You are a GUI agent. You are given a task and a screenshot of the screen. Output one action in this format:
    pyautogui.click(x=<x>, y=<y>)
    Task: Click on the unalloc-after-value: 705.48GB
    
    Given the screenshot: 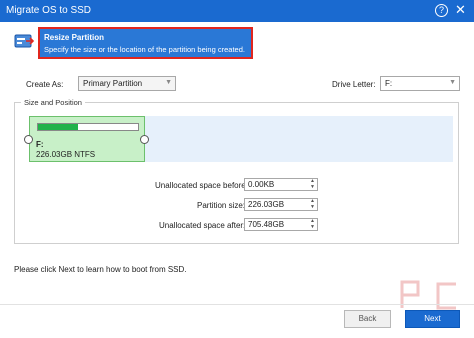 What is the action you would take?
    pyautogui.click(x=266, y=224)
    